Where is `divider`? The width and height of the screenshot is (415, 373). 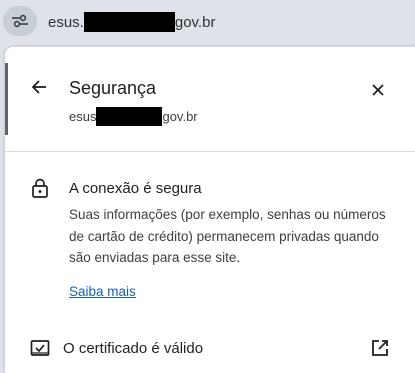 divider is located at coordinates (210, 151).